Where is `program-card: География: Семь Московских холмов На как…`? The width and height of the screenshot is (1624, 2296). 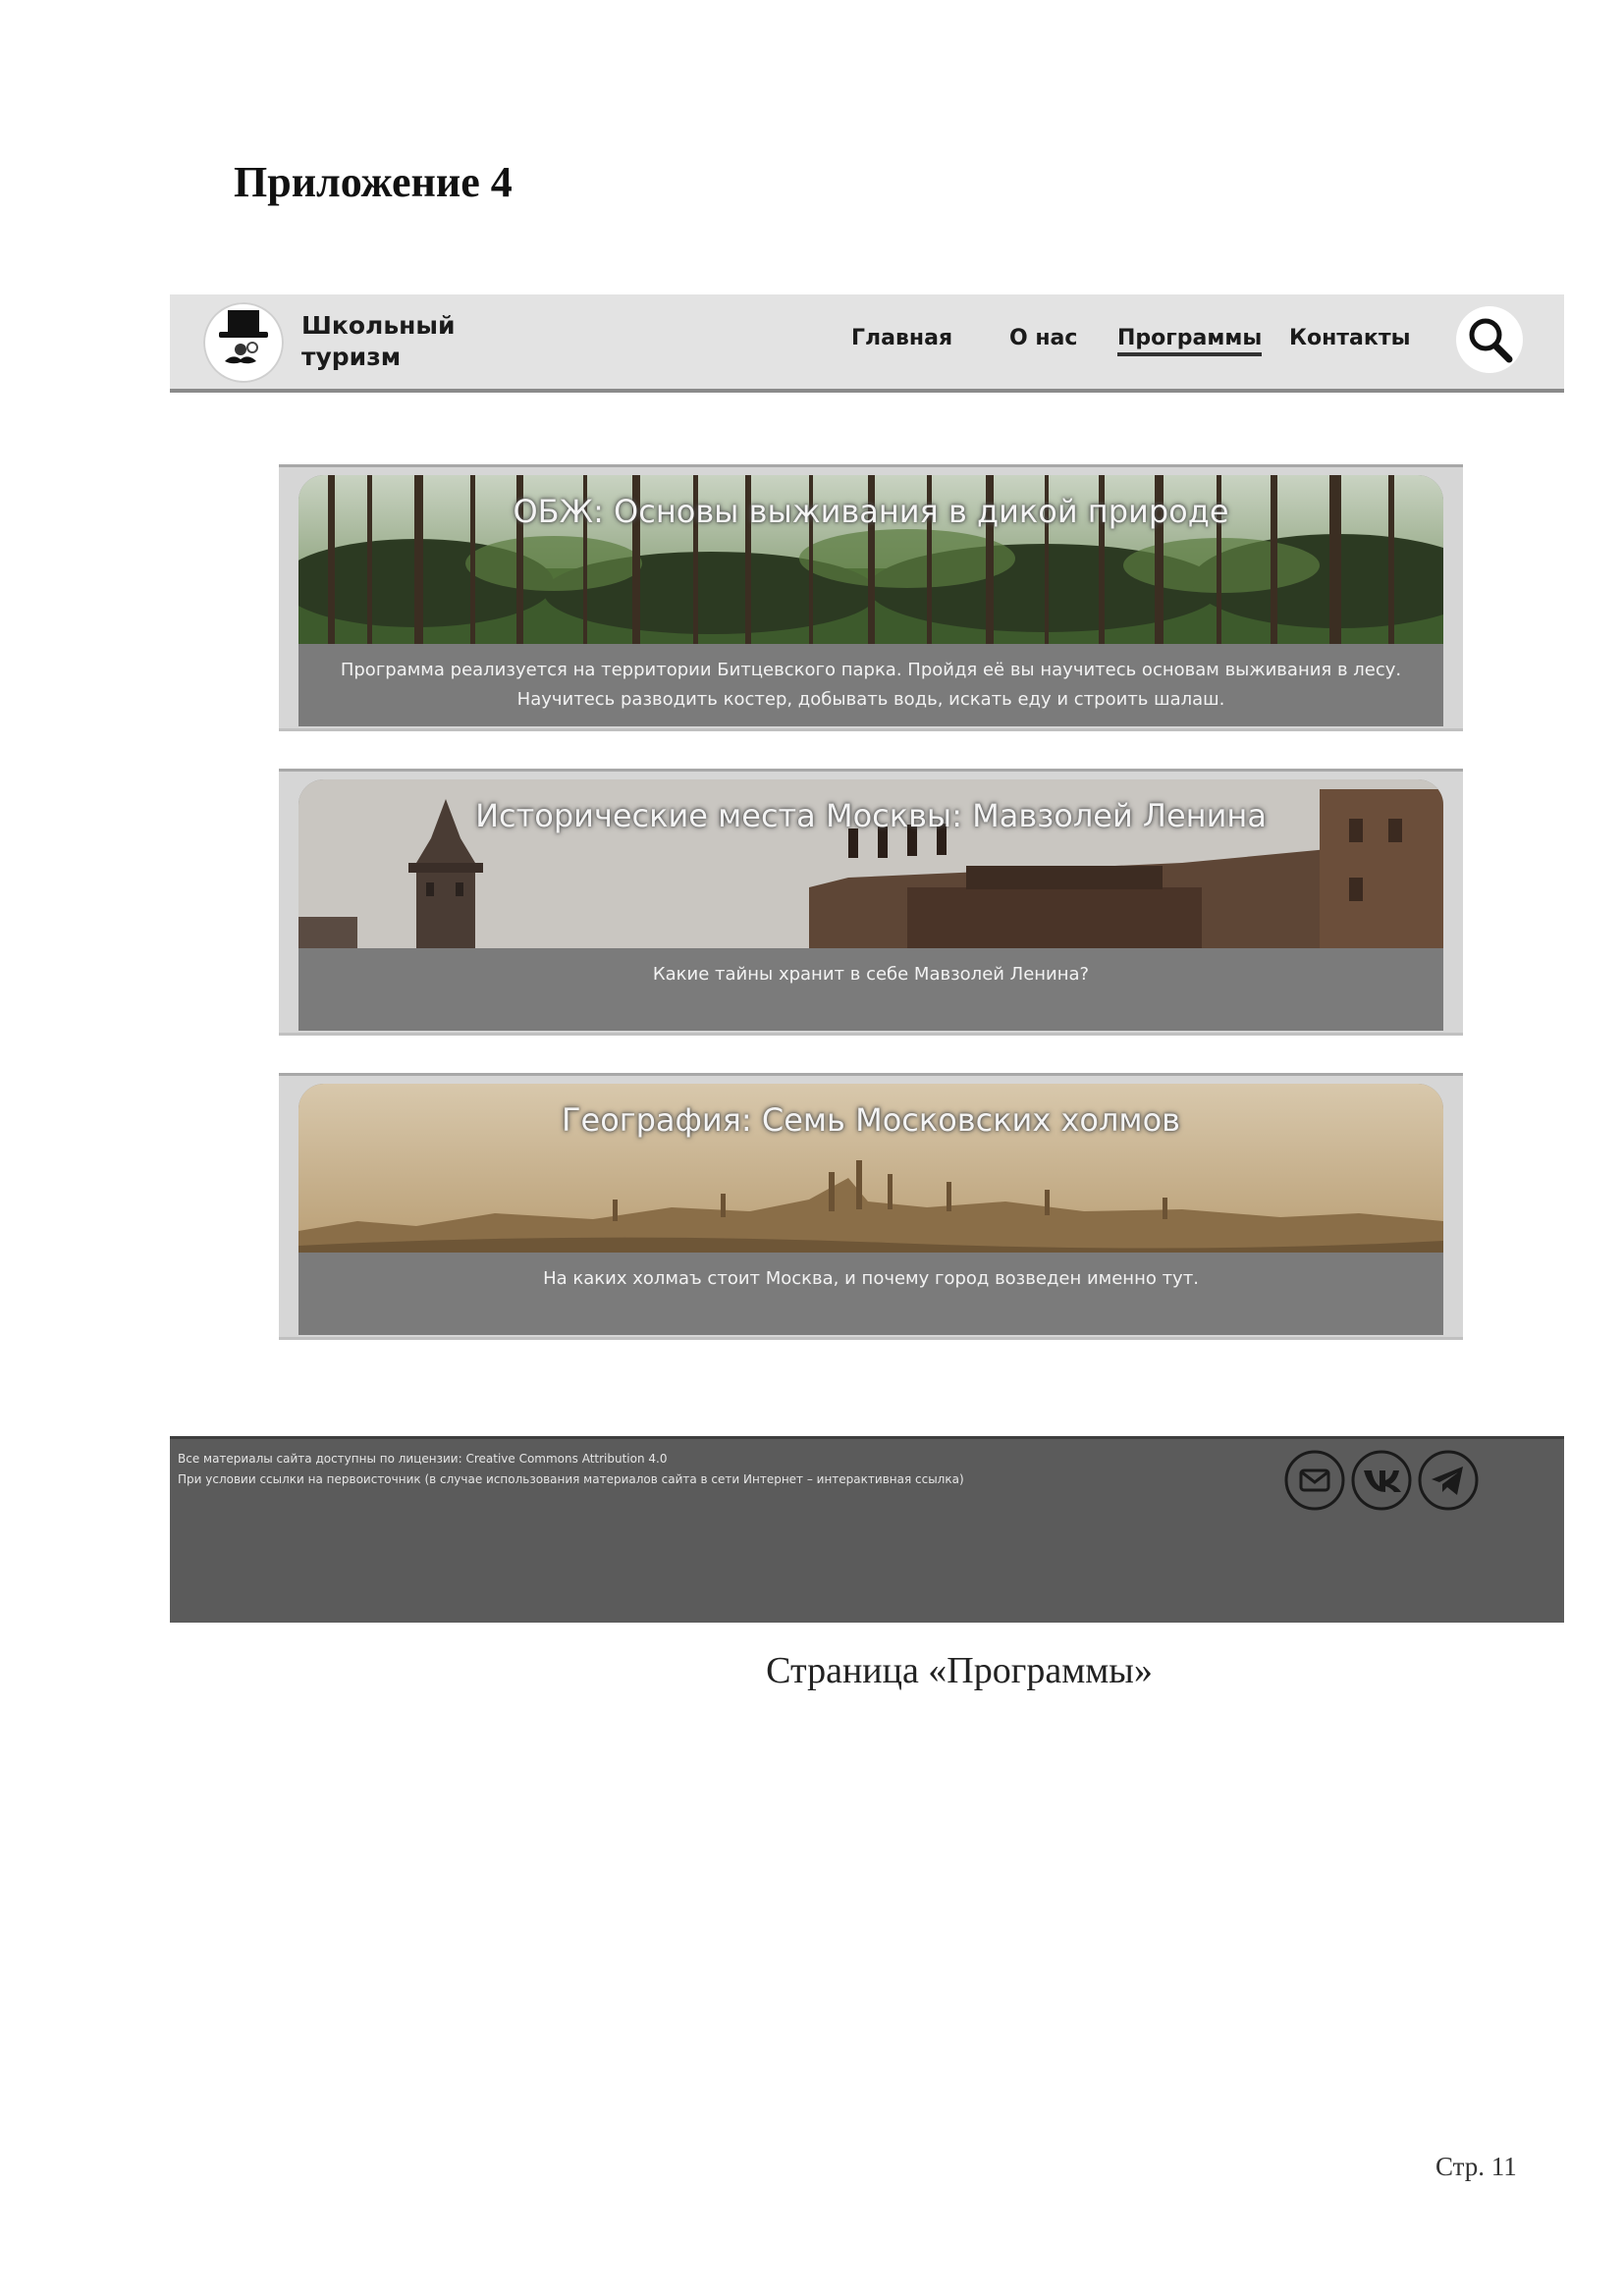
program-card: География: Семь Московских холмов На как… is located at coordinates (871, 1206).